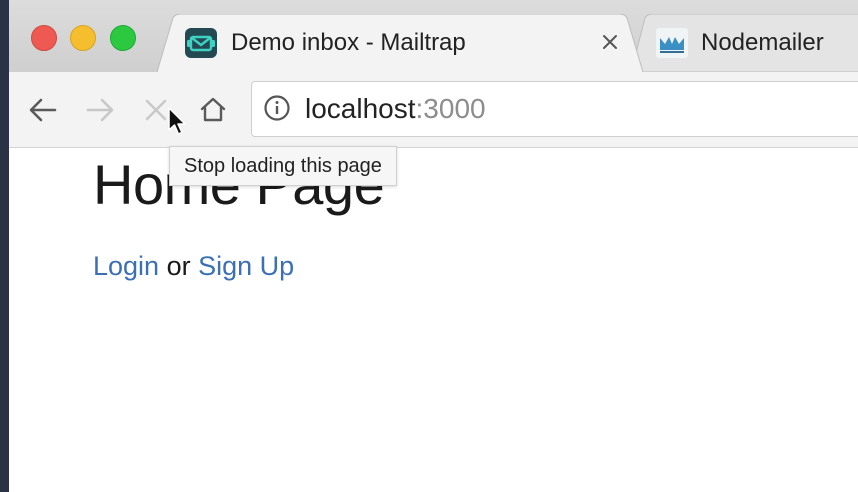 The height and width of the screenshot is (492, 858). I want to click on tab-title: Nodemailer, so click(762, 42).